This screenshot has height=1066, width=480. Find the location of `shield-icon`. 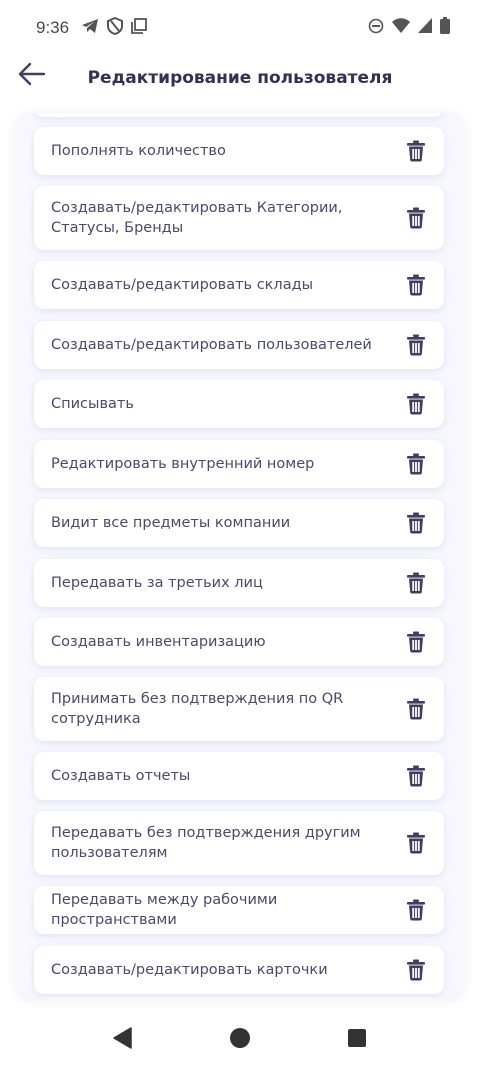

shield-icon is located at coordinates (115, 28).